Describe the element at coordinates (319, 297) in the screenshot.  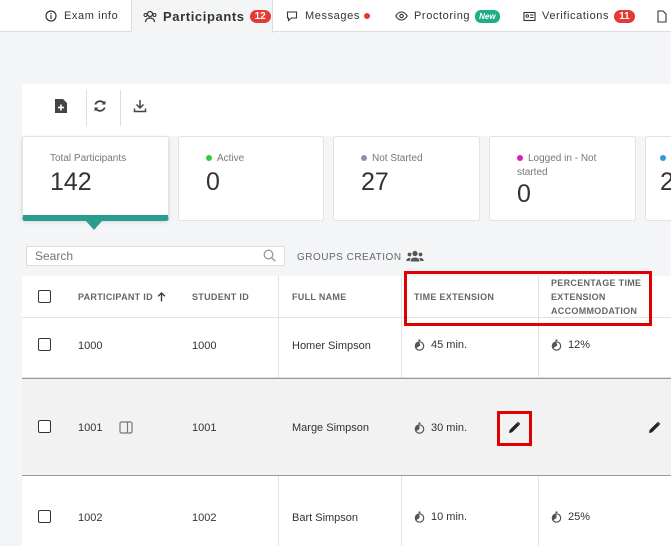
I see `full-name-header: FULL NAME` at that location.